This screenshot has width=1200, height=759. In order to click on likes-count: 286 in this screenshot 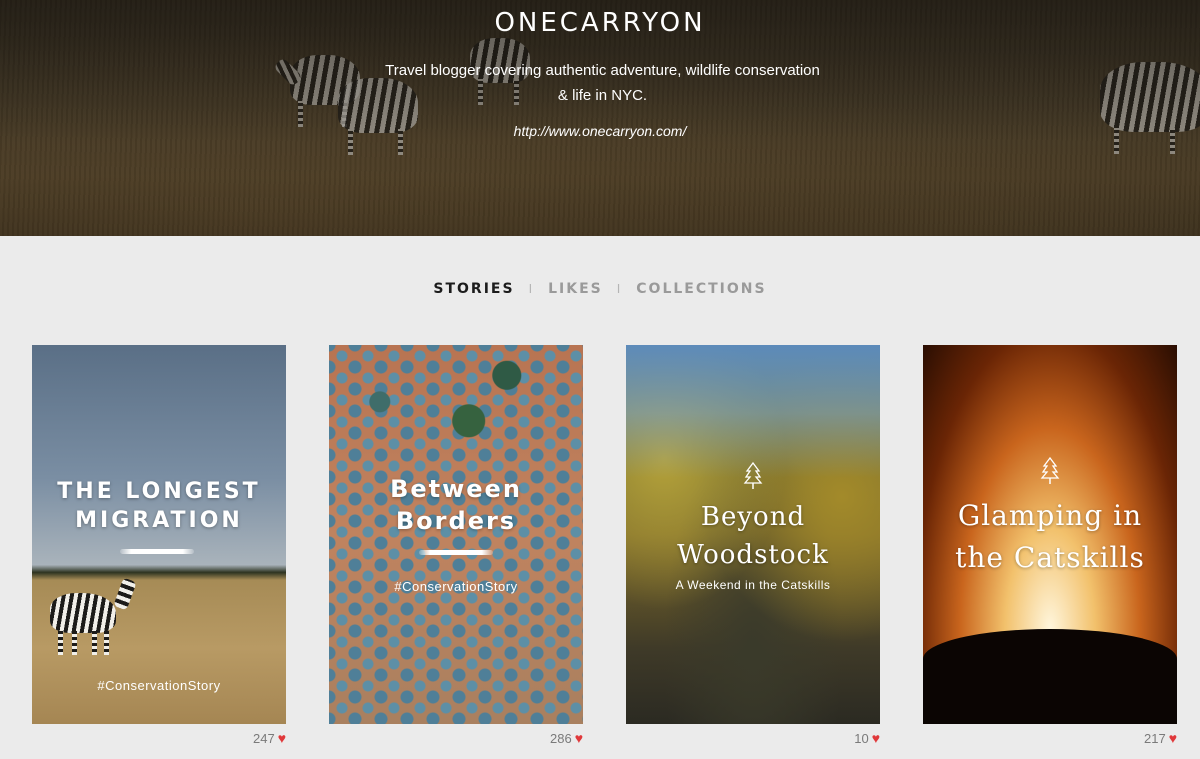, I will do `click(560, 738)`.